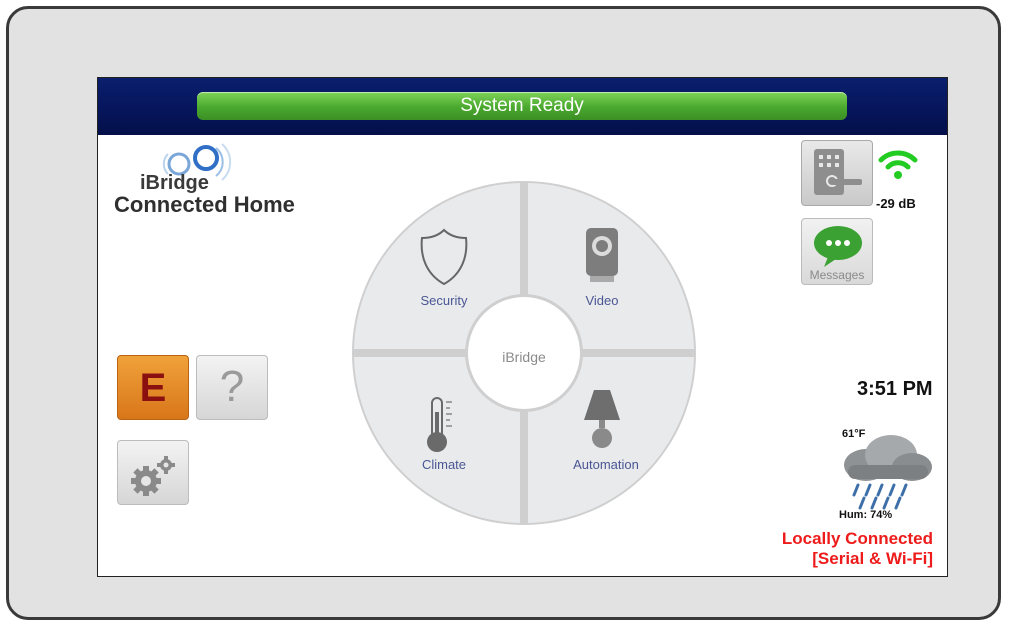 This screenshot has width=1009, height=628. What do you see at coordinates (444, 464) in the screenshot?
I see `climate-label: Climate` at bounding box center [444, 464].